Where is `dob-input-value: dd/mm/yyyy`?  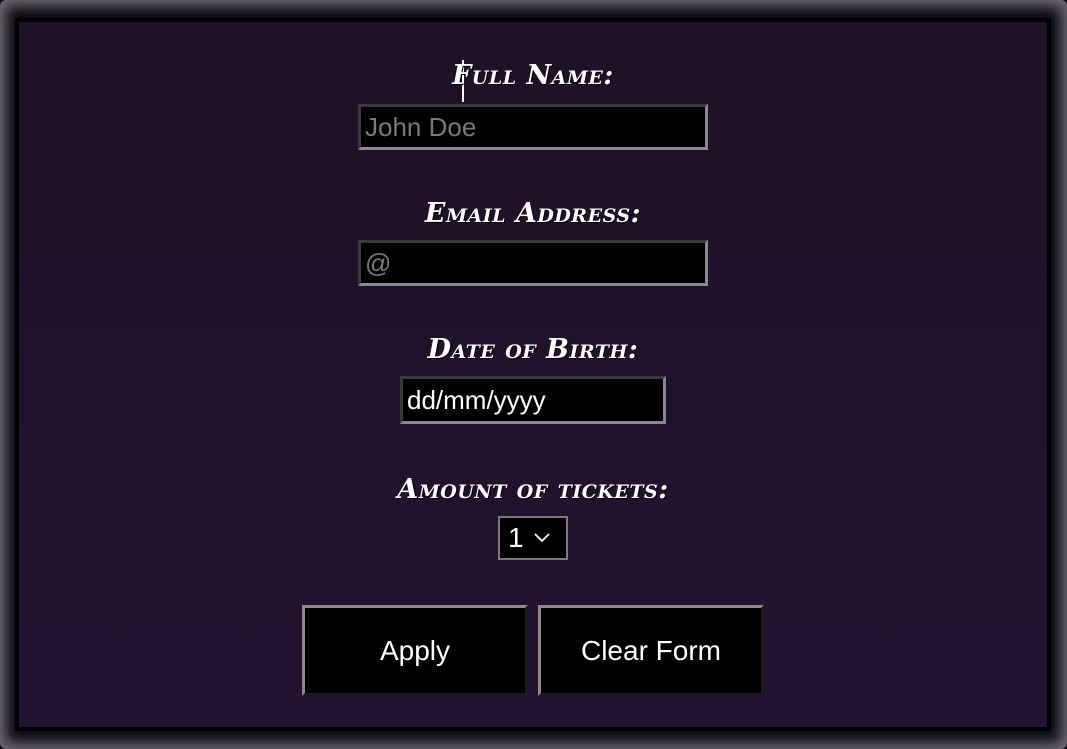
dob-input-value: dd/mm/yyyy is located at coordinates (476, 399).